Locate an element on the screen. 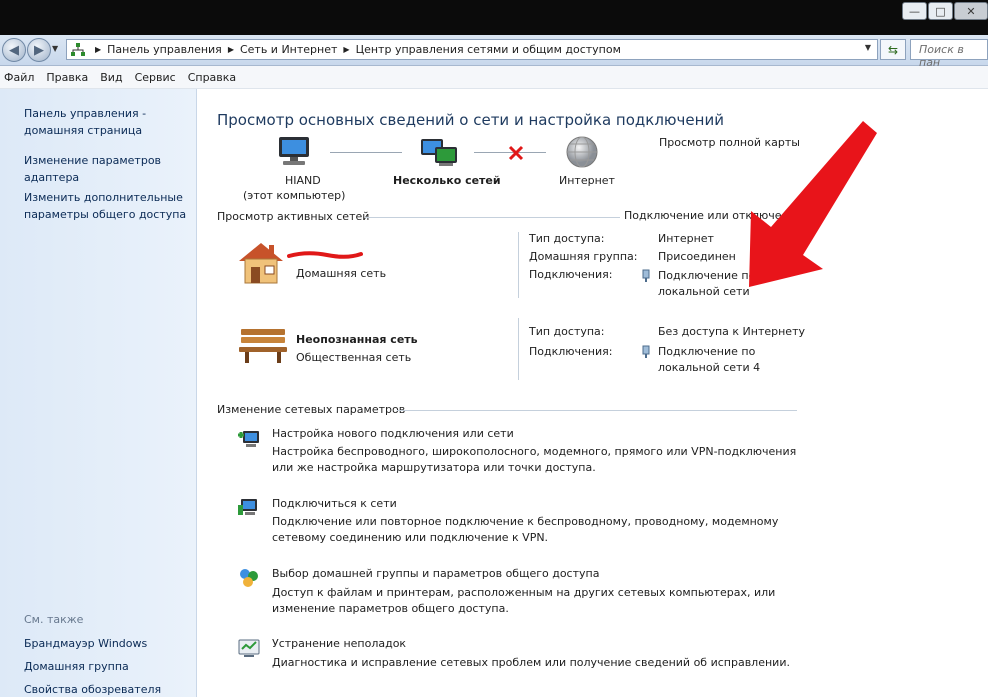  troubleshoot-icon is located at coordinates (249, 648).